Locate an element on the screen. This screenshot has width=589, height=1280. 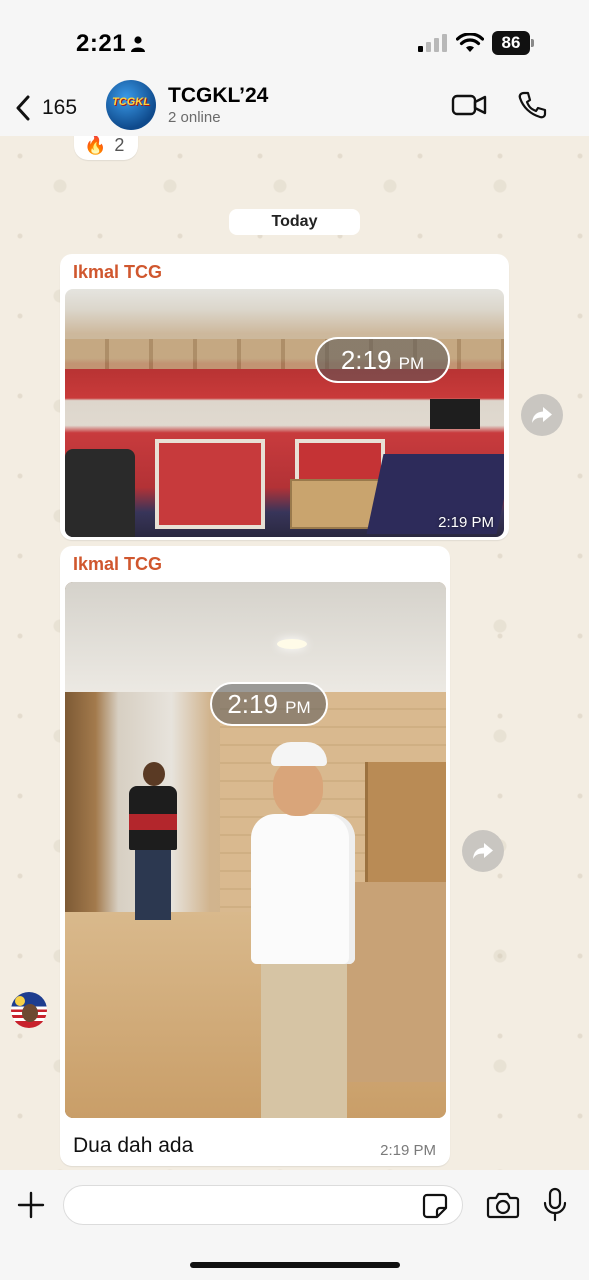
microphone-icon is located at coordinates (555, 1205).